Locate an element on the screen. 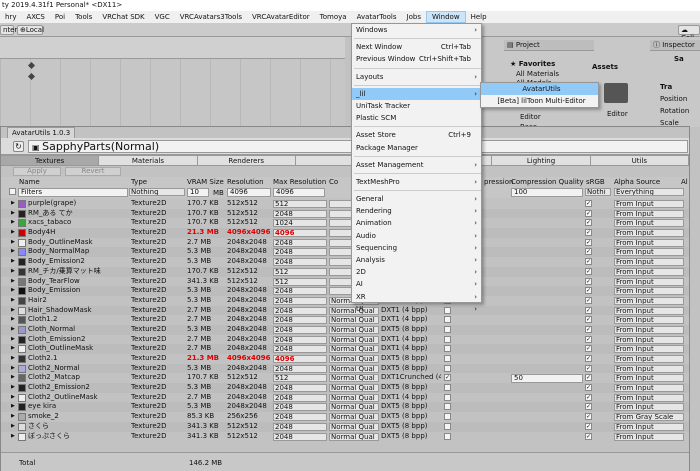 The image size is (700, 471). menu-tomoya: Tomoya is located at coordinates (333, 17).